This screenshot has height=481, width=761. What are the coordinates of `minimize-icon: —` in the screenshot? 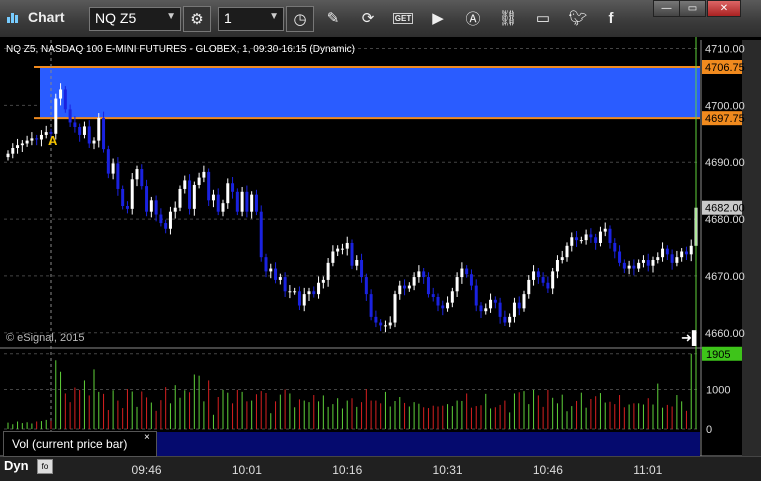 It's located at (666, 8).